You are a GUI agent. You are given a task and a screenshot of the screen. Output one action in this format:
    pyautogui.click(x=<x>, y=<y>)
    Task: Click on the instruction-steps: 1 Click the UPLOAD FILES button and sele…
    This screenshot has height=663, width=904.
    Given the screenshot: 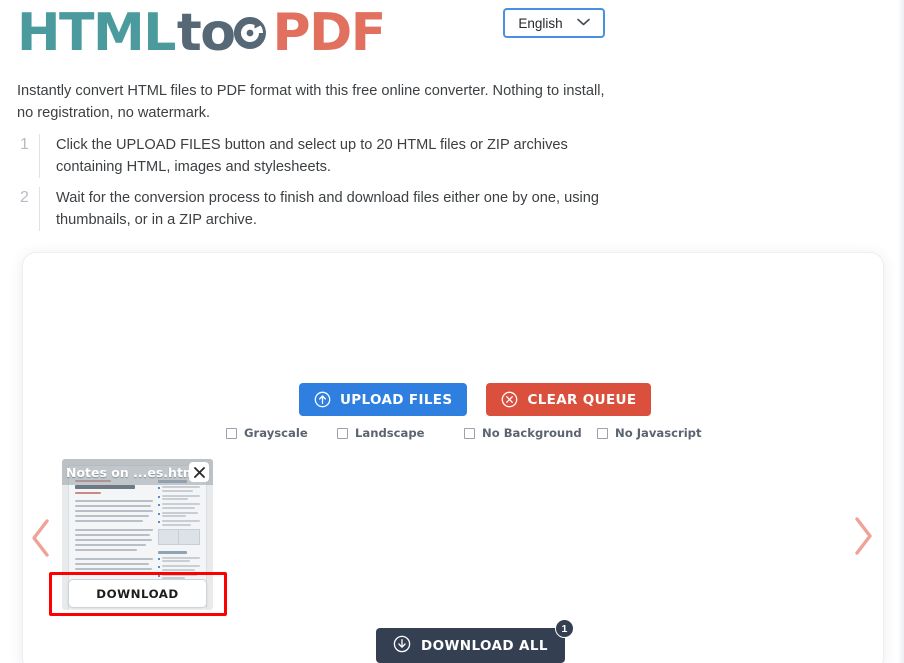 What is the action you would take?
    pyautogui.click(x=317, y=187)
    